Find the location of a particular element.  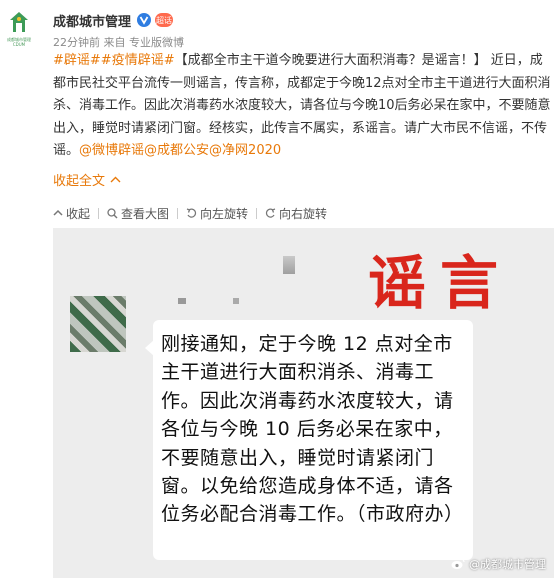

rotate-right-button: 向右旋转 is located at coordinates (296, 213).